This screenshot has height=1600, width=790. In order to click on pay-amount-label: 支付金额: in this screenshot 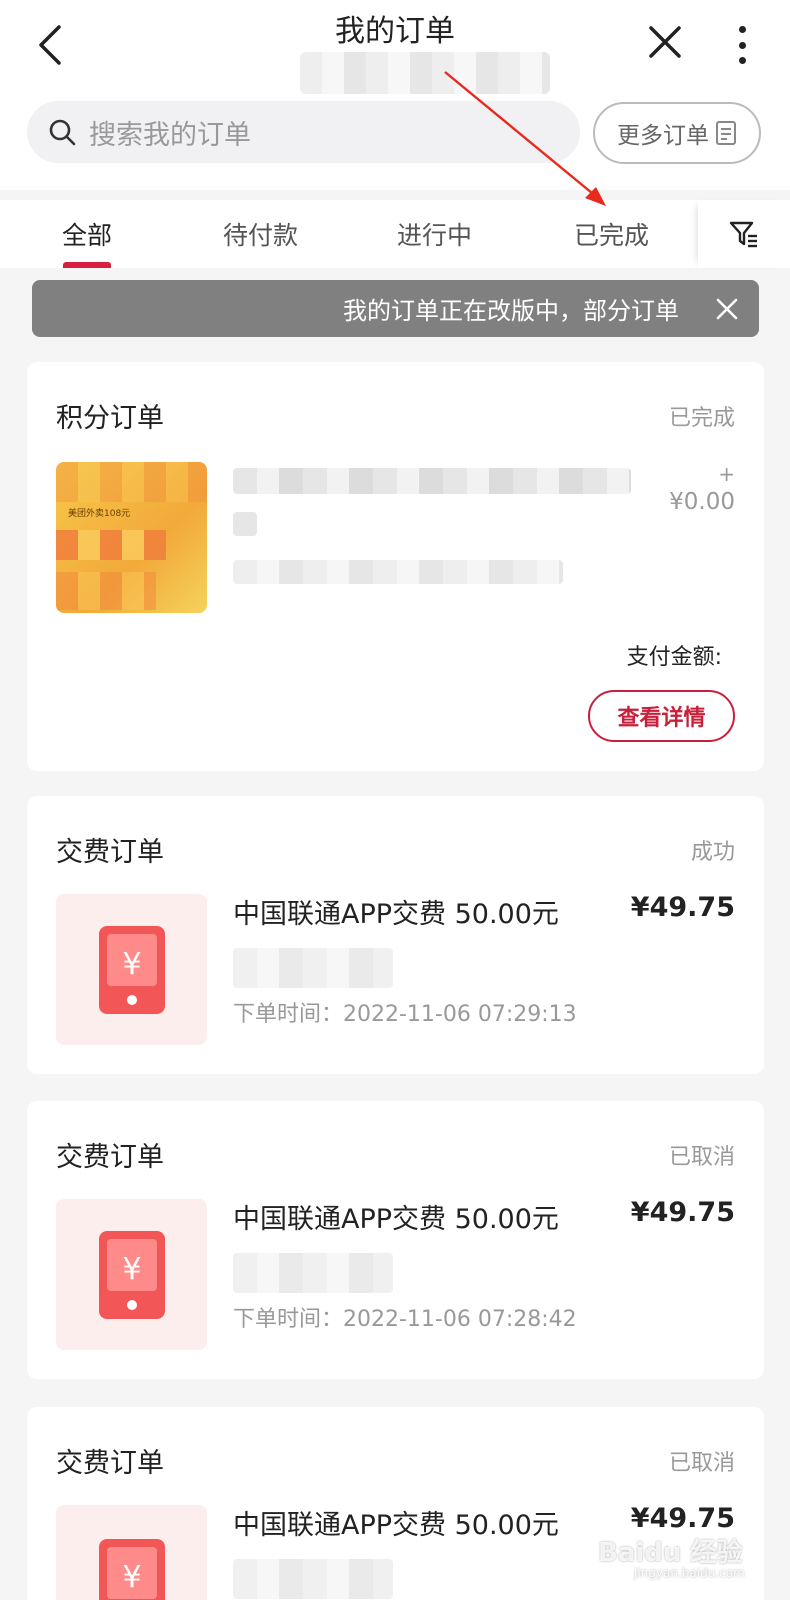, I will do `click(674, 657)`.